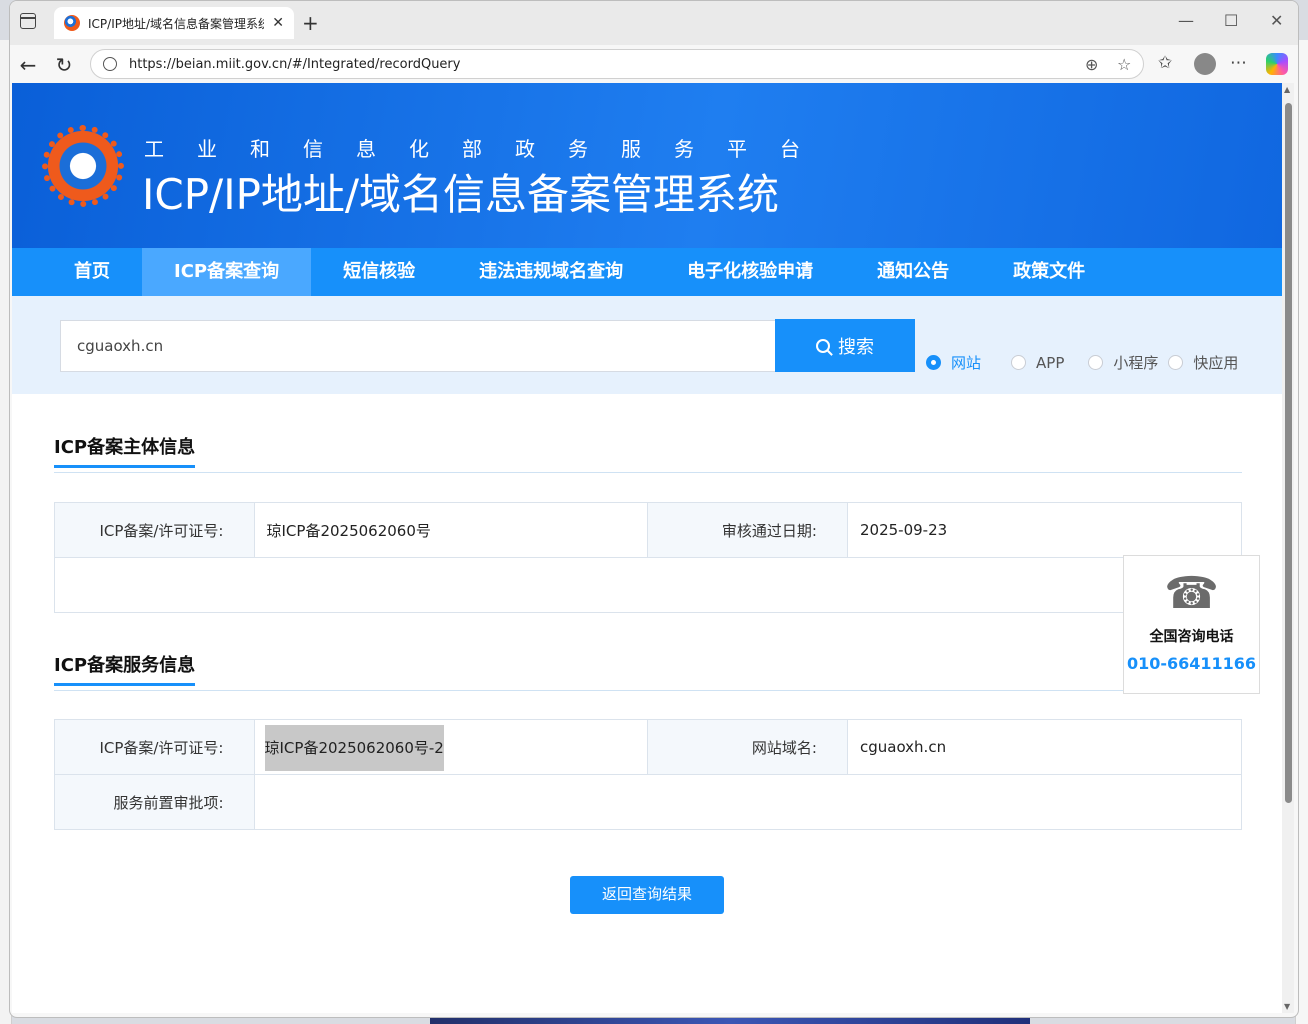  What do you see at coordinates (747, 747) in the screenshot?
I see `domain-label: 网站域名:` at bounding box center [747, 747].